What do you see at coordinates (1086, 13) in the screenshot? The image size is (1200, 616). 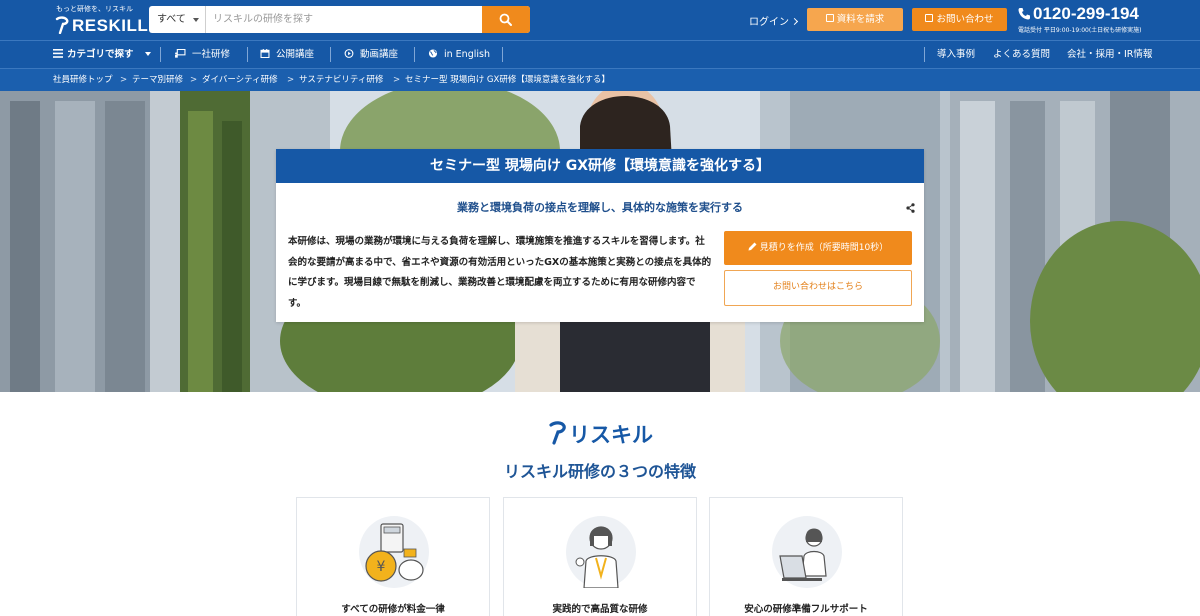 I see `phone-number-text: 0120-299-194` at bounding box center [1086, 13].